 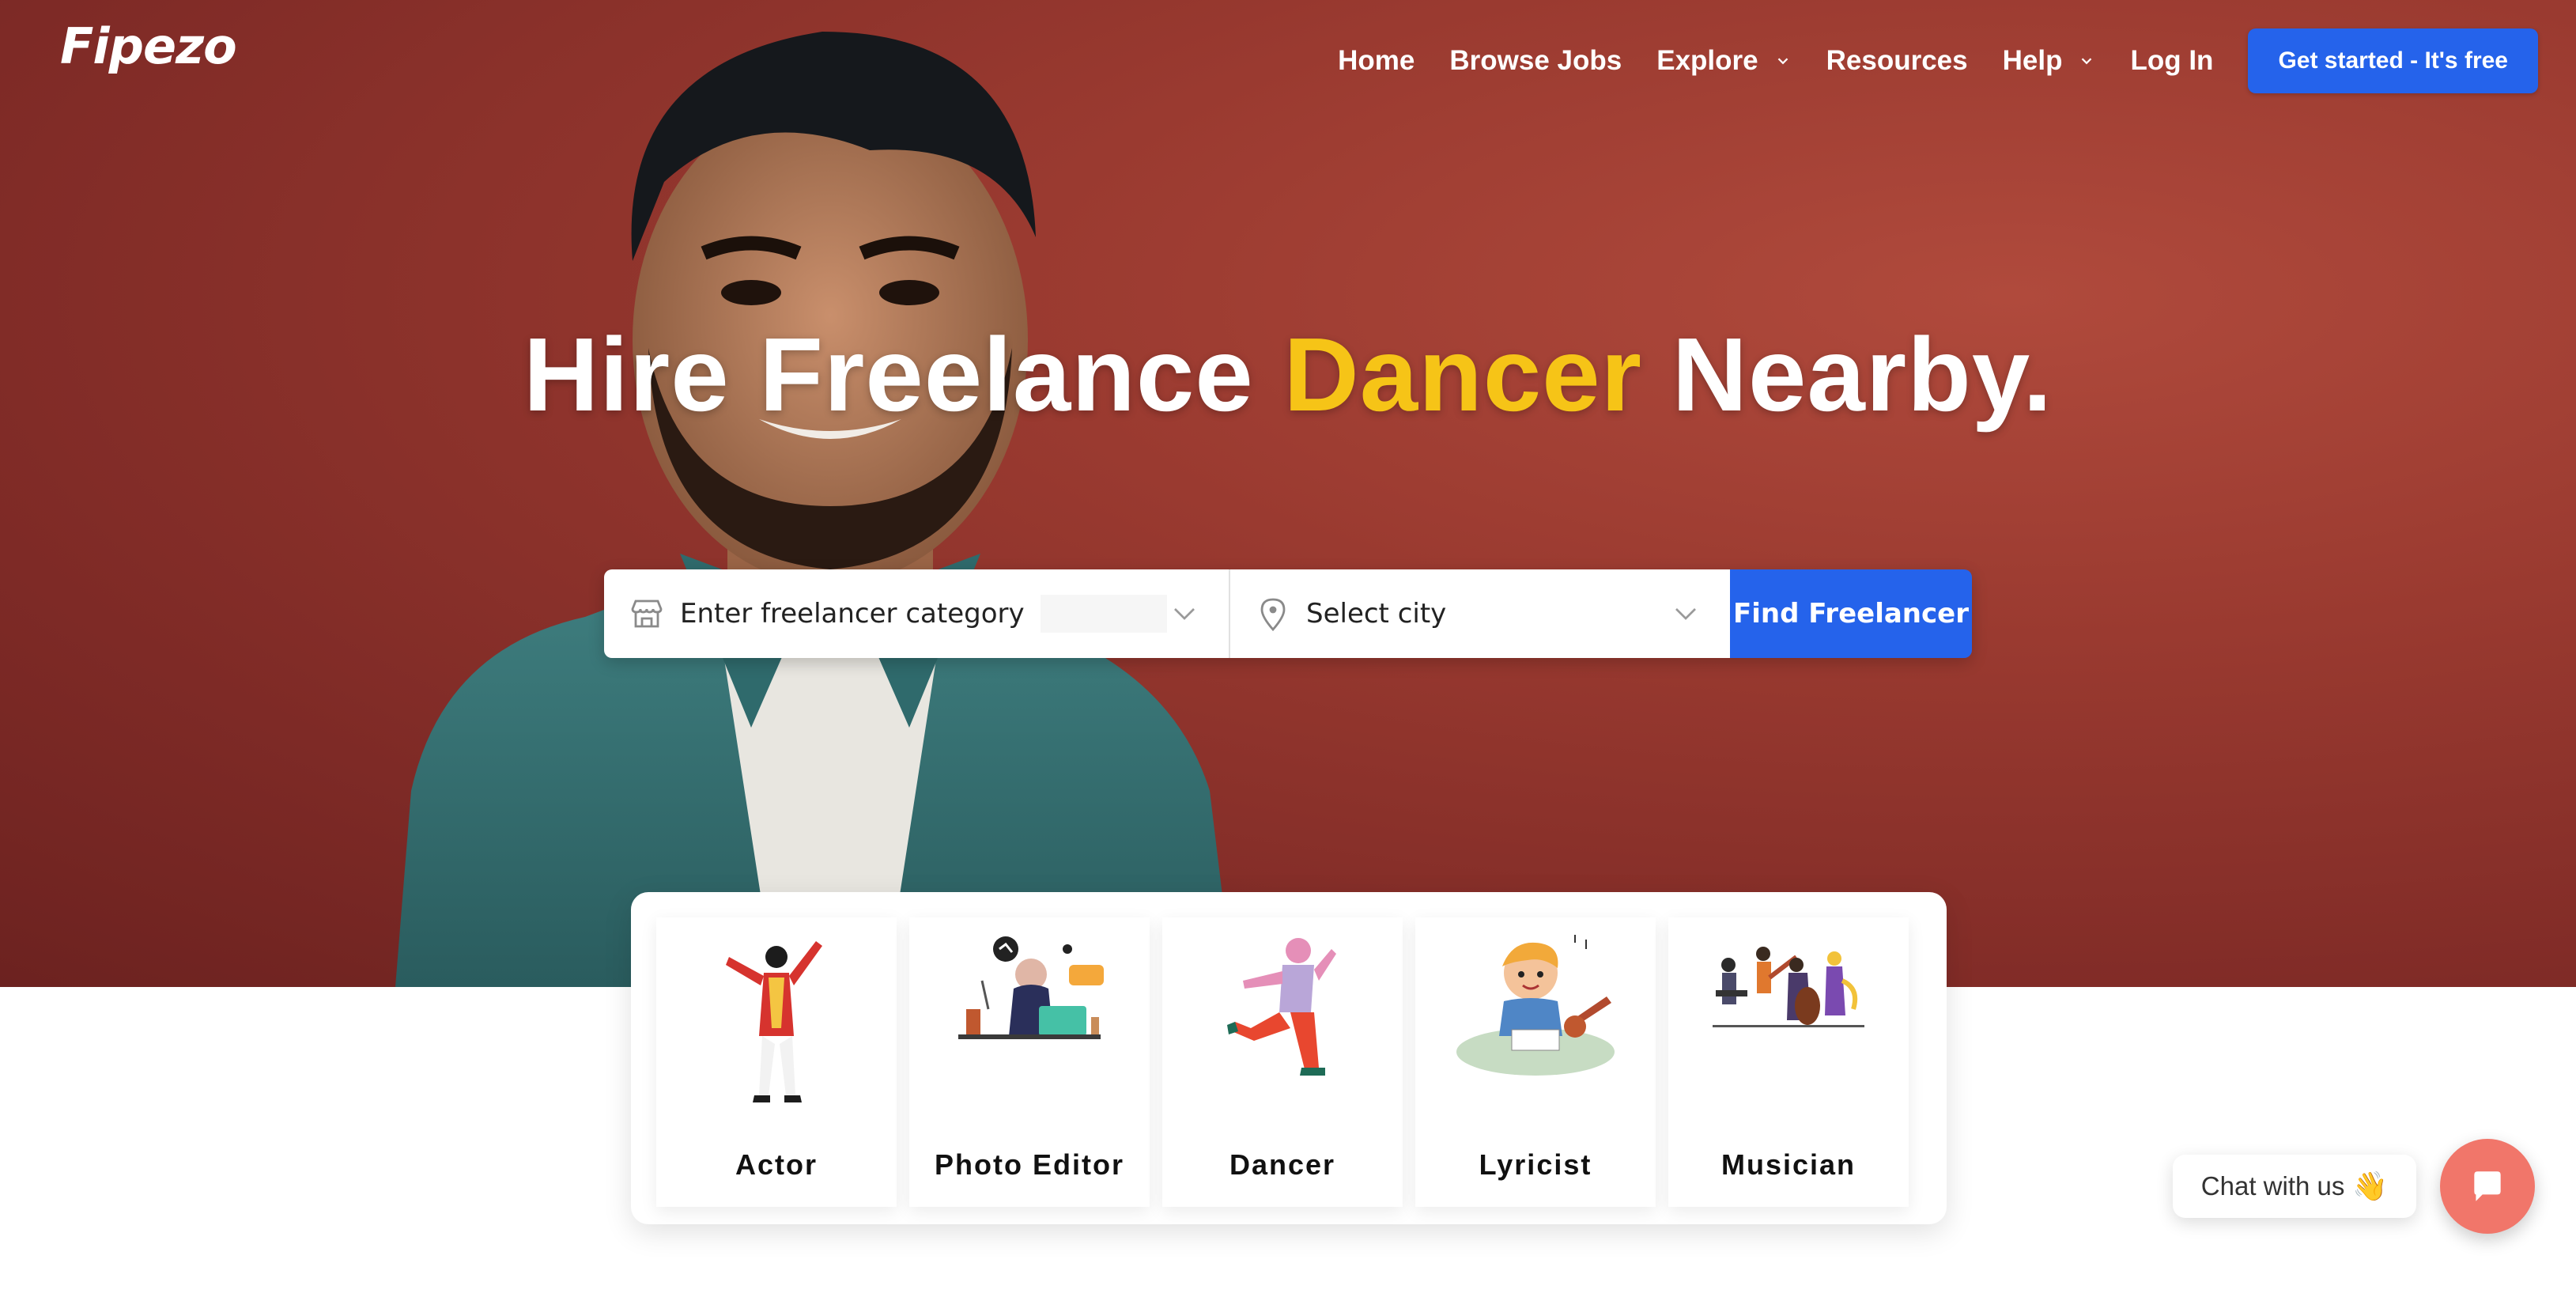 I want to click on location-pin-icon, so click(x=1273, y=615).